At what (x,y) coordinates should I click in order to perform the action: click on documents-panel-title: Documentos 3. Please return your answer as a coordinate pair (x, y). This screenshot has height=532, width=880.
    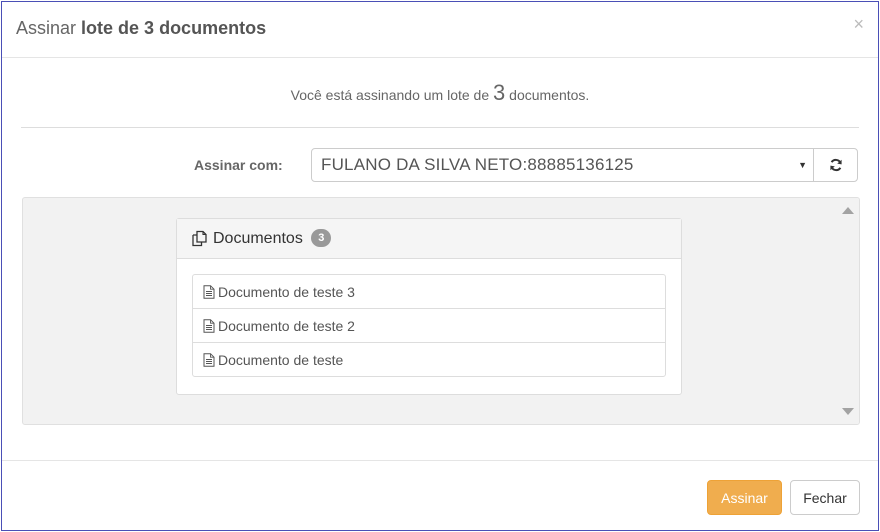
    Looking at the image, I should click on (272, 238).